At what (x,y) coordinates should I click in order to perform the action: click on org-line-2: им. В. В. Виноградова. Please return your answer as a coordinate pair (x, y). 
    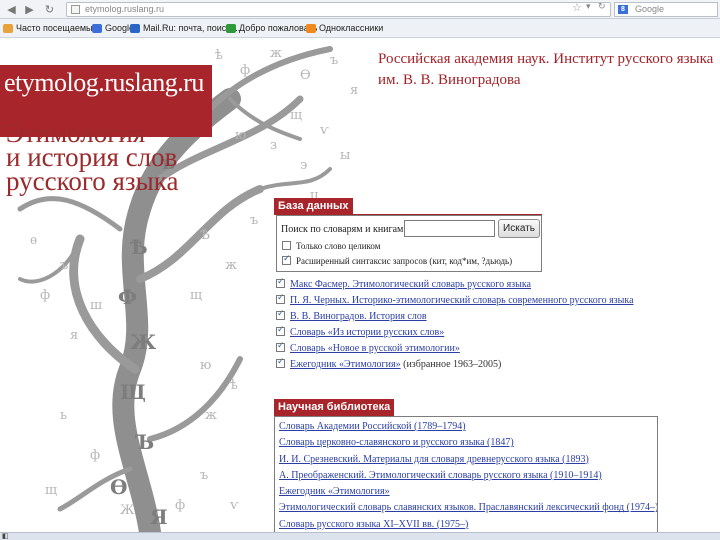
    Looking at the image, I should click on (449, 80).